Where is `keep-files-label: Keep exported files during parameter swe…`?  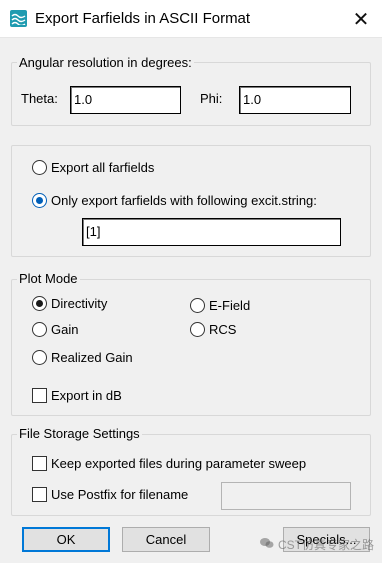 keep-files-label: Keep exported files during parameter swe… is located at coordinates (179, 463).